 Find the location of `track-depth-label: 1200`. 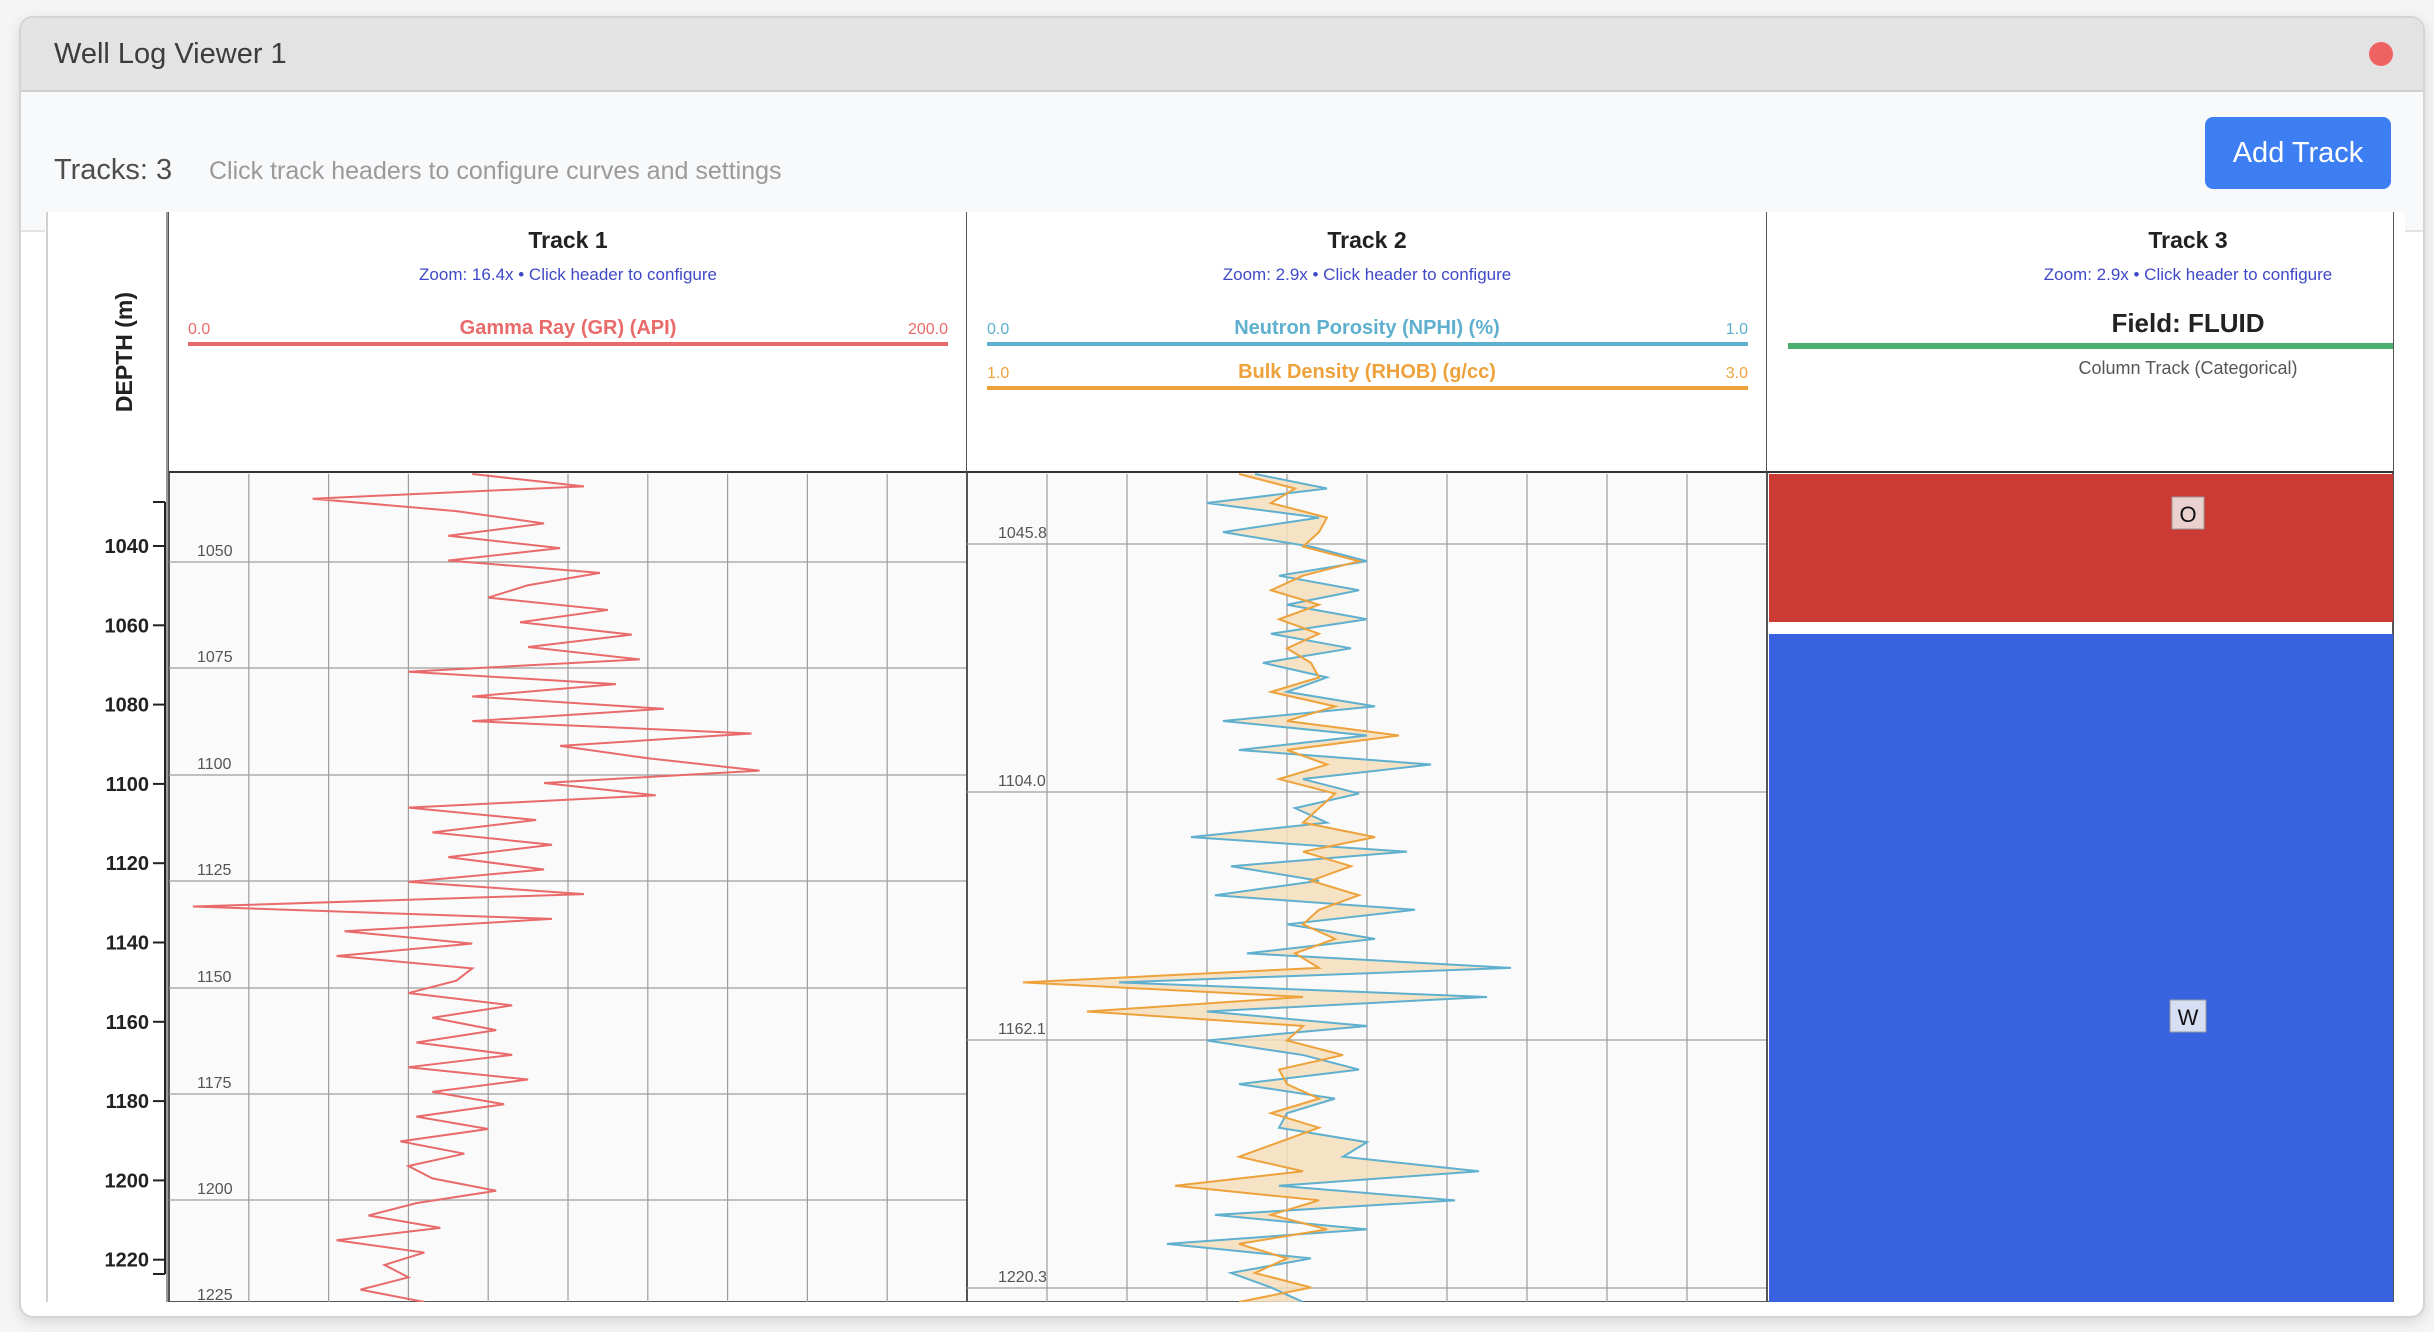

track-depth-label: 1200 is located at coordinates (215, 1189).